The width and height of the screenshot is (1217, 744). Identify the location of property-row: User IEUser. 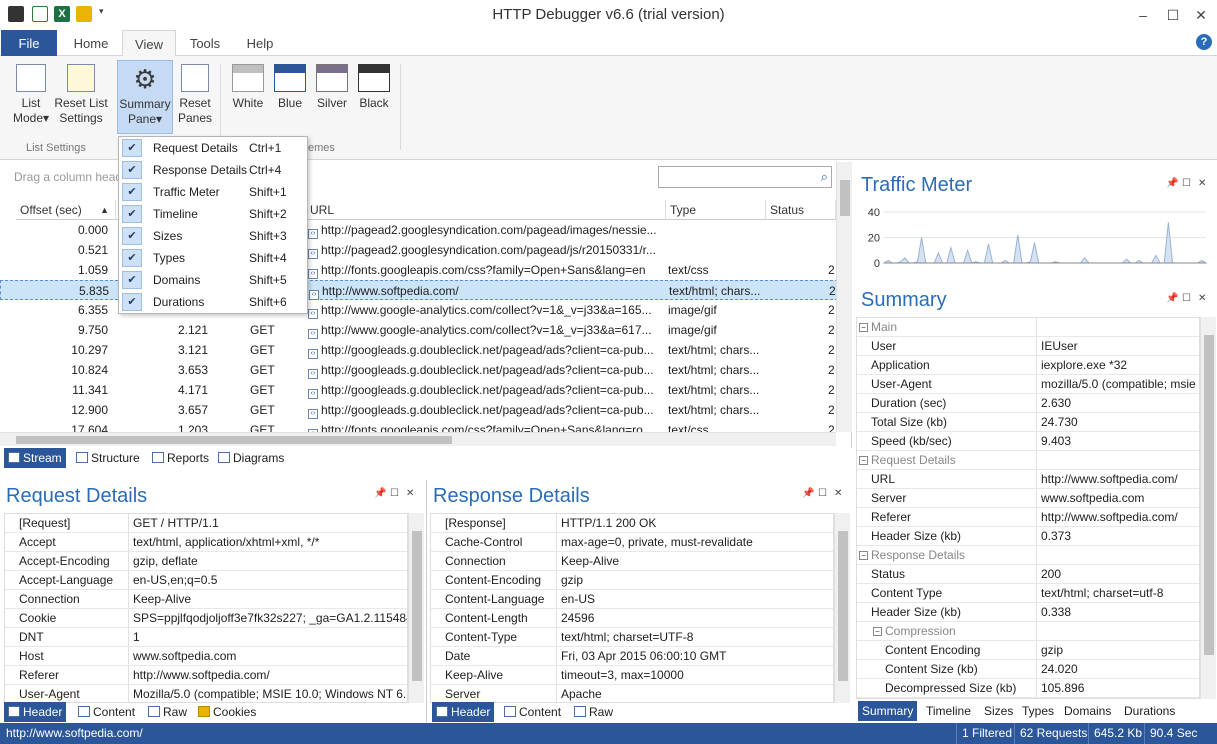
(1028, 346).